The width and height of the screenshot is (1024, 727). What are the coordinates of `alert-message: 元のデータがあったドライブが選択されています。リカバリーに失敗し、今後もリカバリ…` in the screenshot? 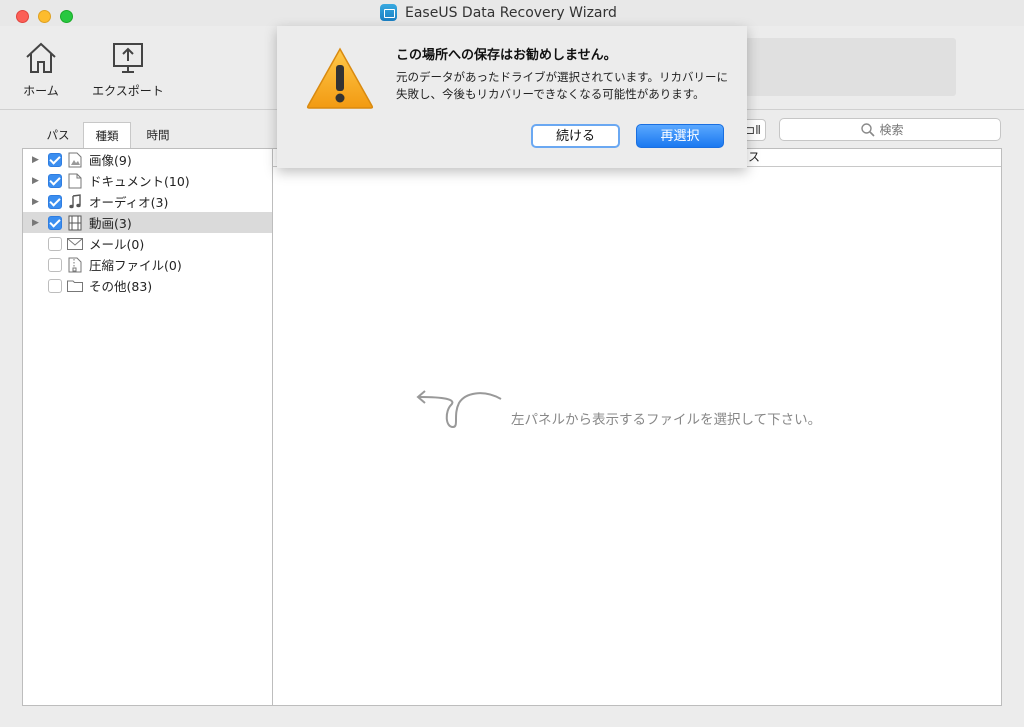 It's located at (562, 85).